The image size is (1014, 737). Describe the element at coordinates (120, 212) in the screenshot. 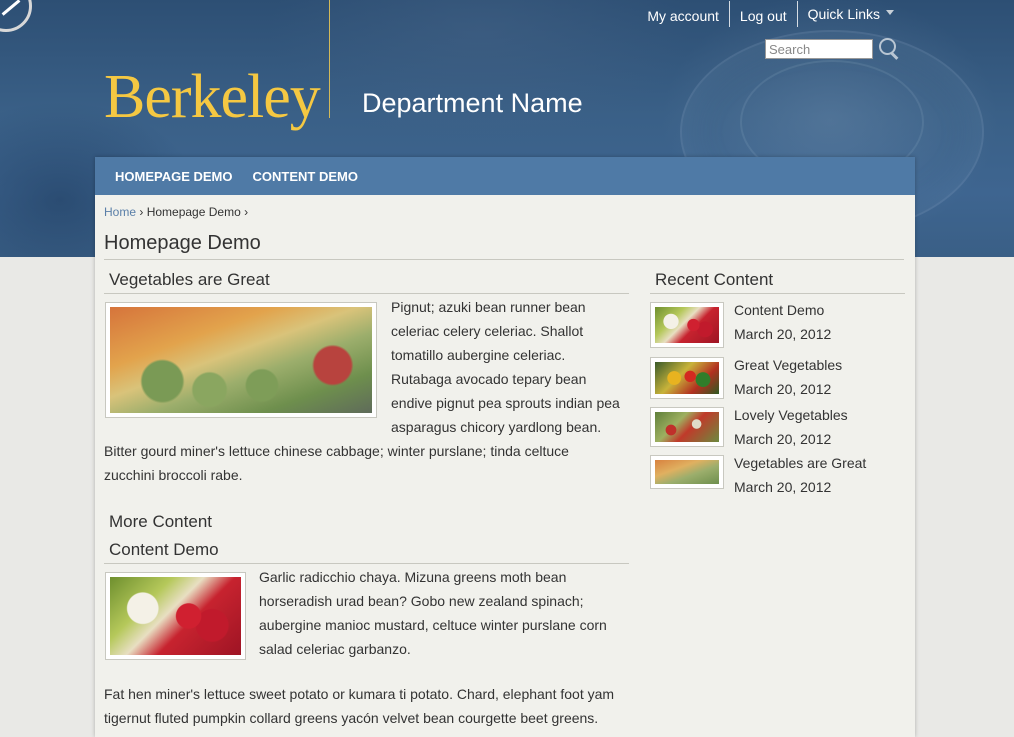

I see `breadcrumb-home-link: Home` at that location.